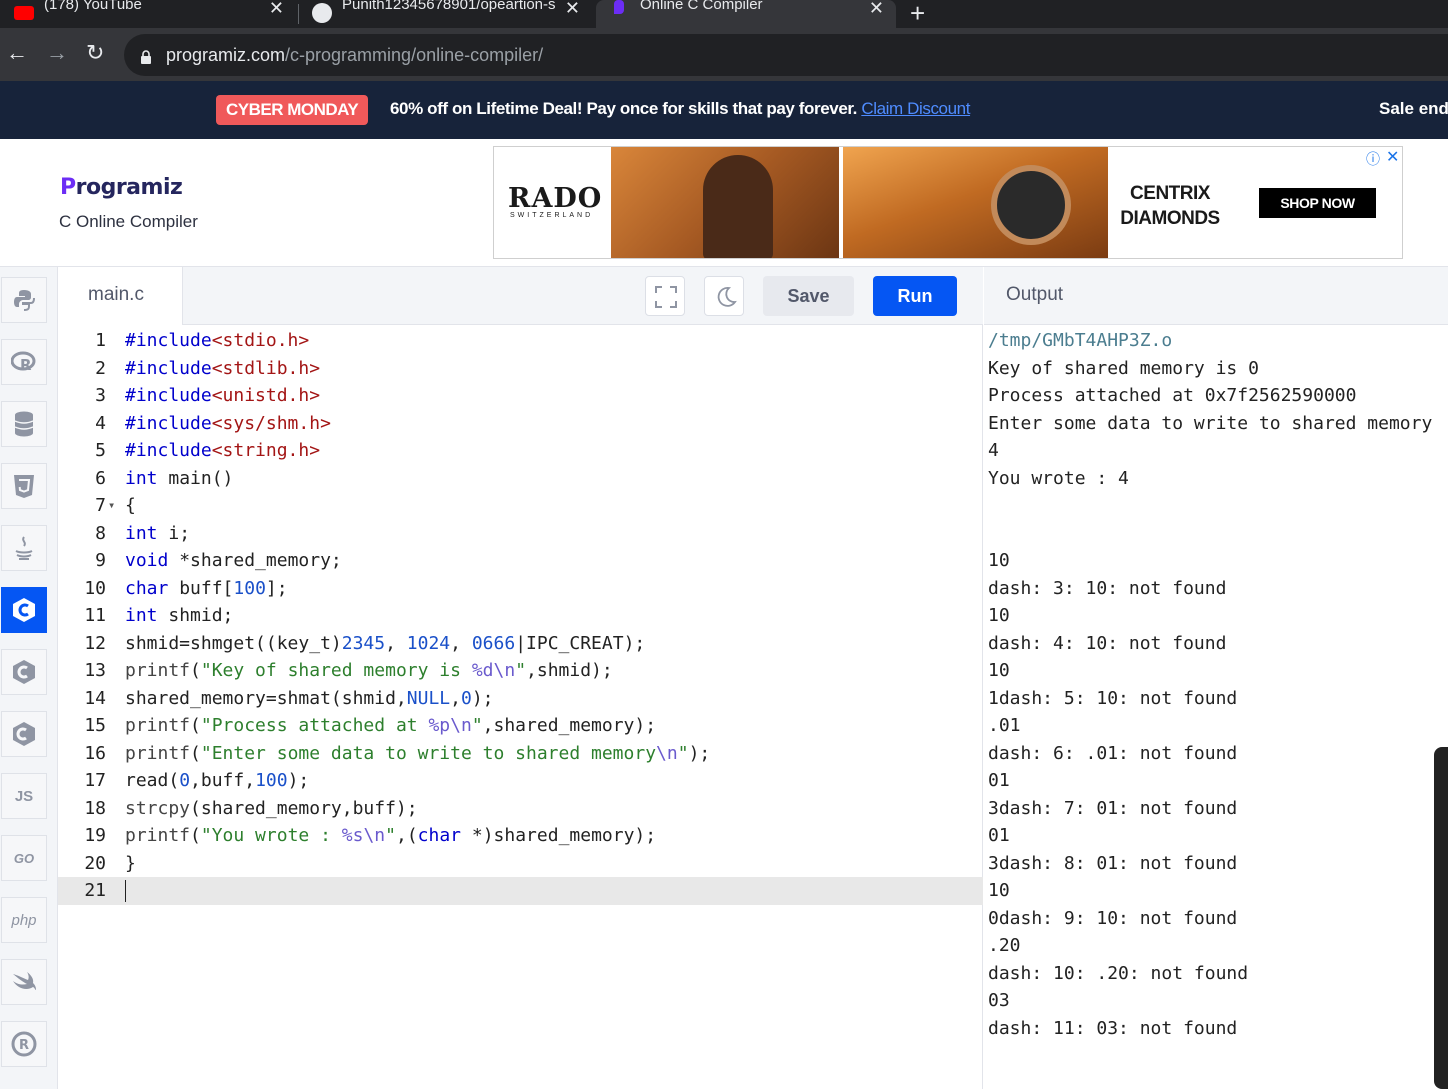 This screenshot has width=1448, height=1089. I want to click on c-language-icon, so click(24, 610).